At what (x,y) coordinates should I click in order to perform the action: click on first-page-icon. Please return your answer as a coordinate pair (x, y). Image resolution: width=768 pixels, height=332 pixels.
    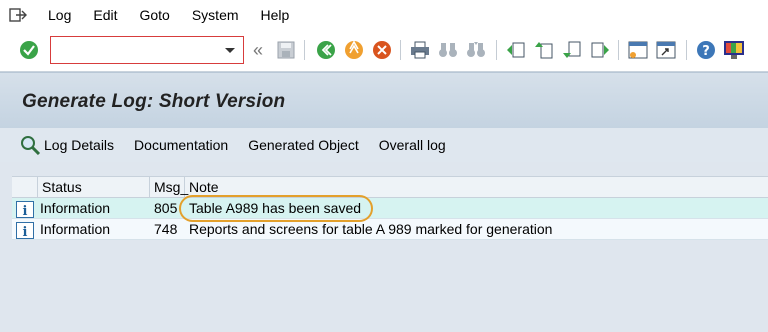
    Looking at the image, I should click on (516, 50).